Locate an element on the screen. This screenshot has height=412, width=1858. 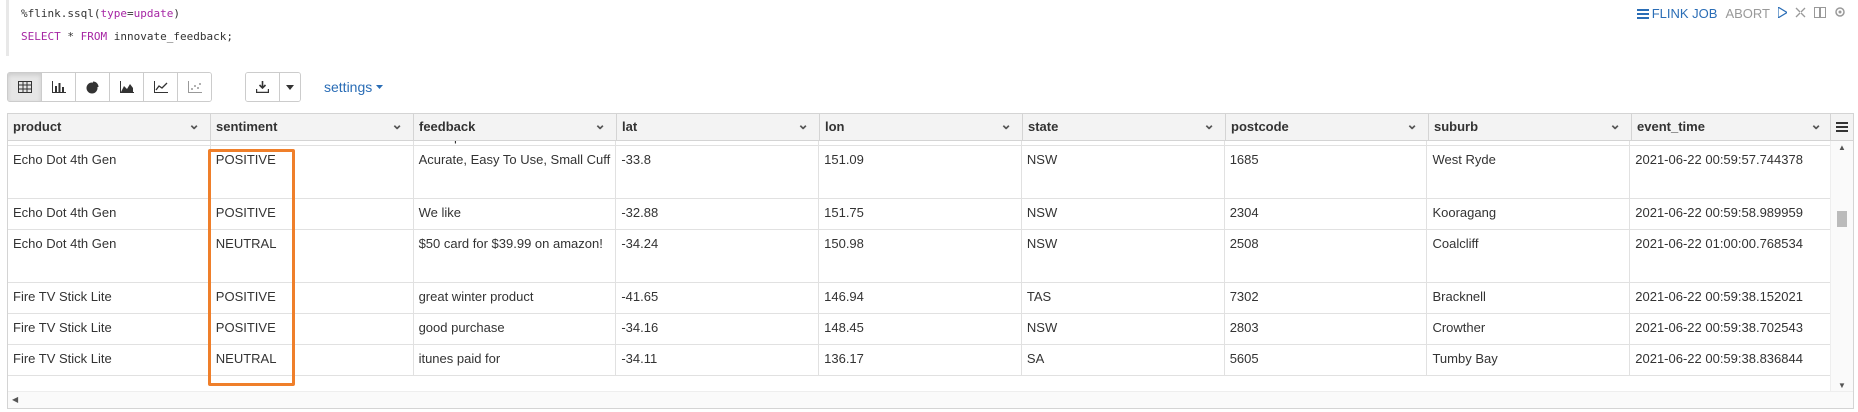
cell-lon: 146.94 is located at coordinates (920, 298).